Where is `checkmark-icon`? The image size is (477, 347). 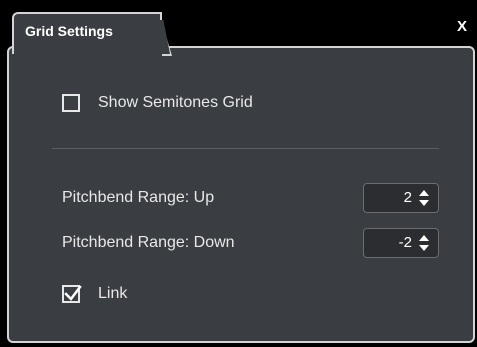
checkmark-icon is located at coordinates (73, 293).